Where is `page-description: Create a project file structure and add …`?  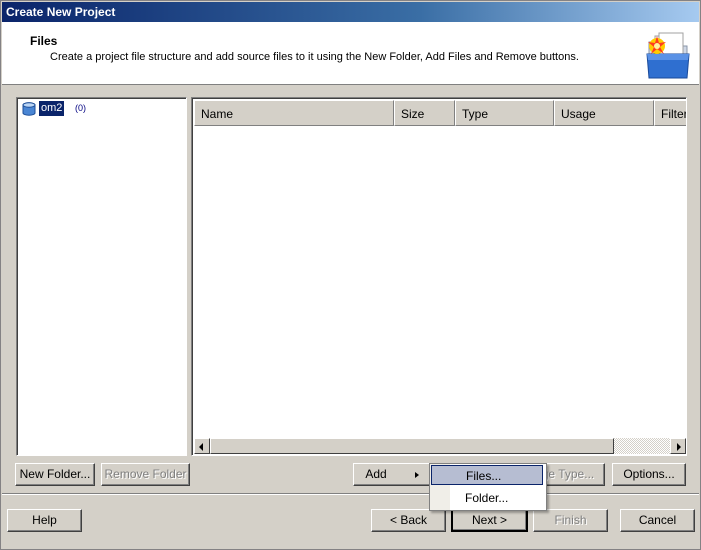
page-description: Create a project file structure and add … is located at coordinates (314, 57).